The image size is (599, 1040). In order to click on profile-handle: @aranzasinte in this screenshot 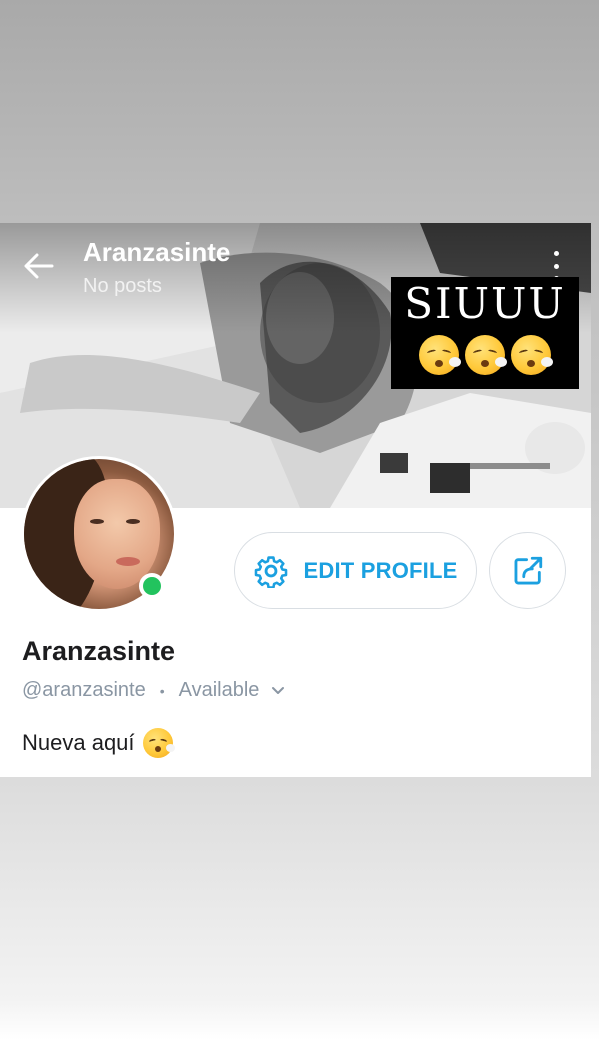, I will do `click(84, 690)`.